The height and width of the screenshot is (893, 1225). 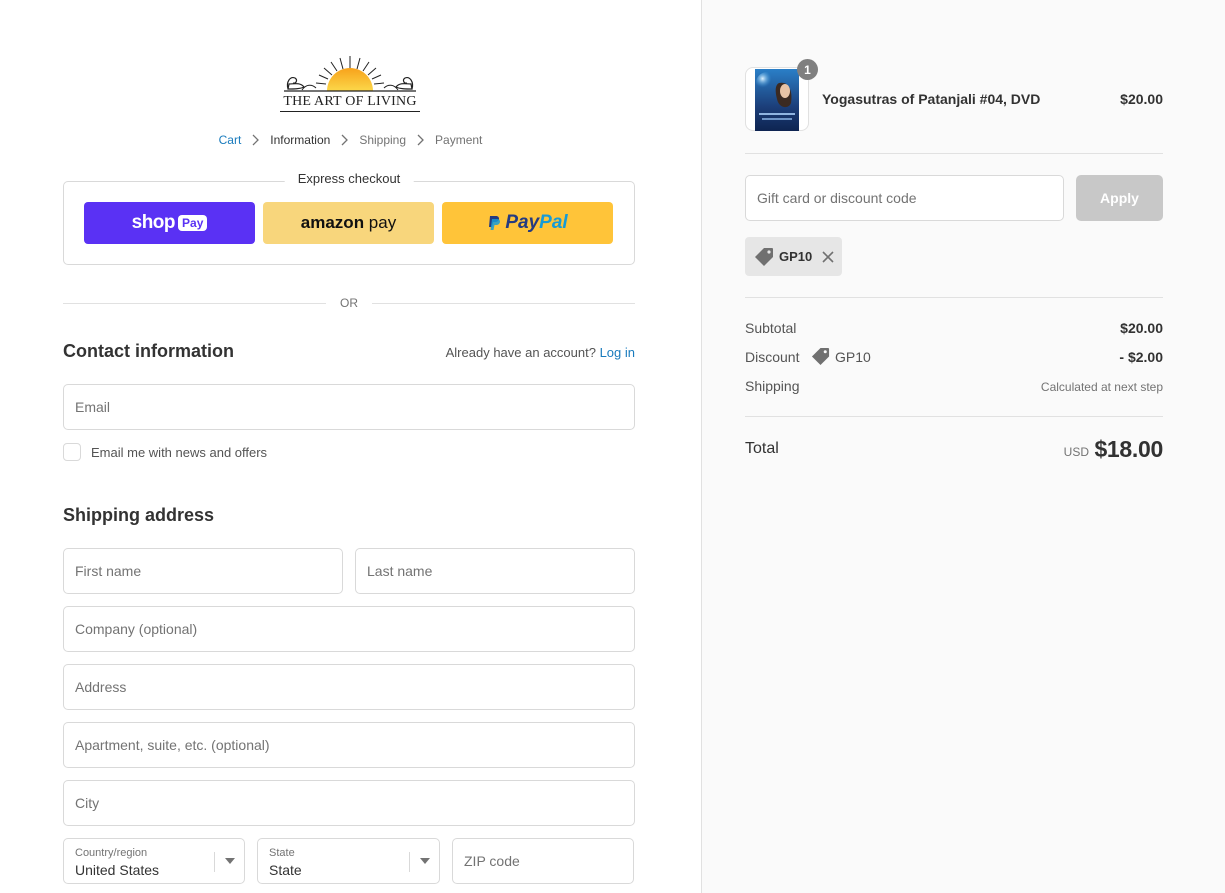 What do you see at coordinates (230, 140) in the screenshot?
I see `breadcrumb-cart: Cart` at bounding box center [230, 140].